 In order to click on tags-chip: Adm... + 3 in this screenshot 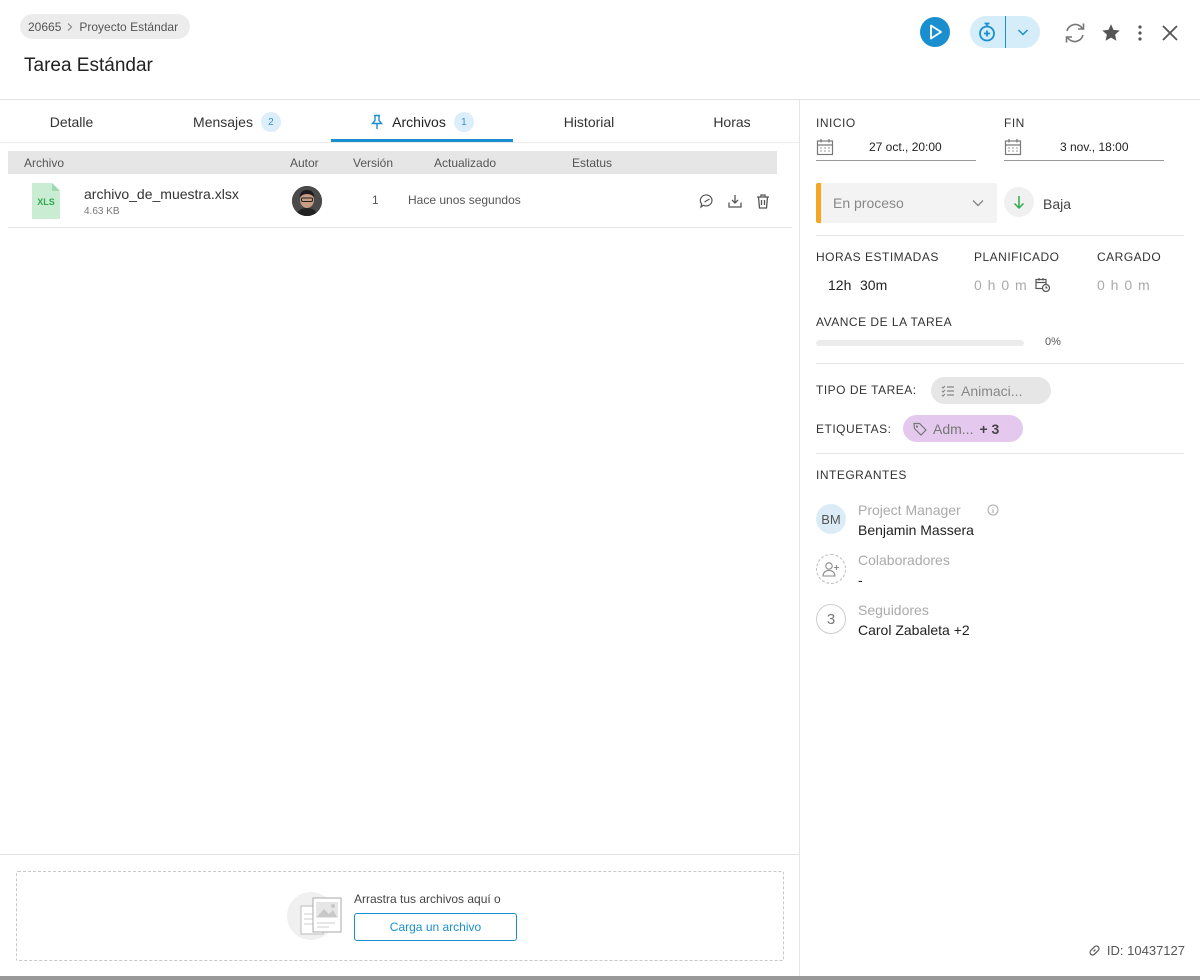, I will do `click(963, 428)`.